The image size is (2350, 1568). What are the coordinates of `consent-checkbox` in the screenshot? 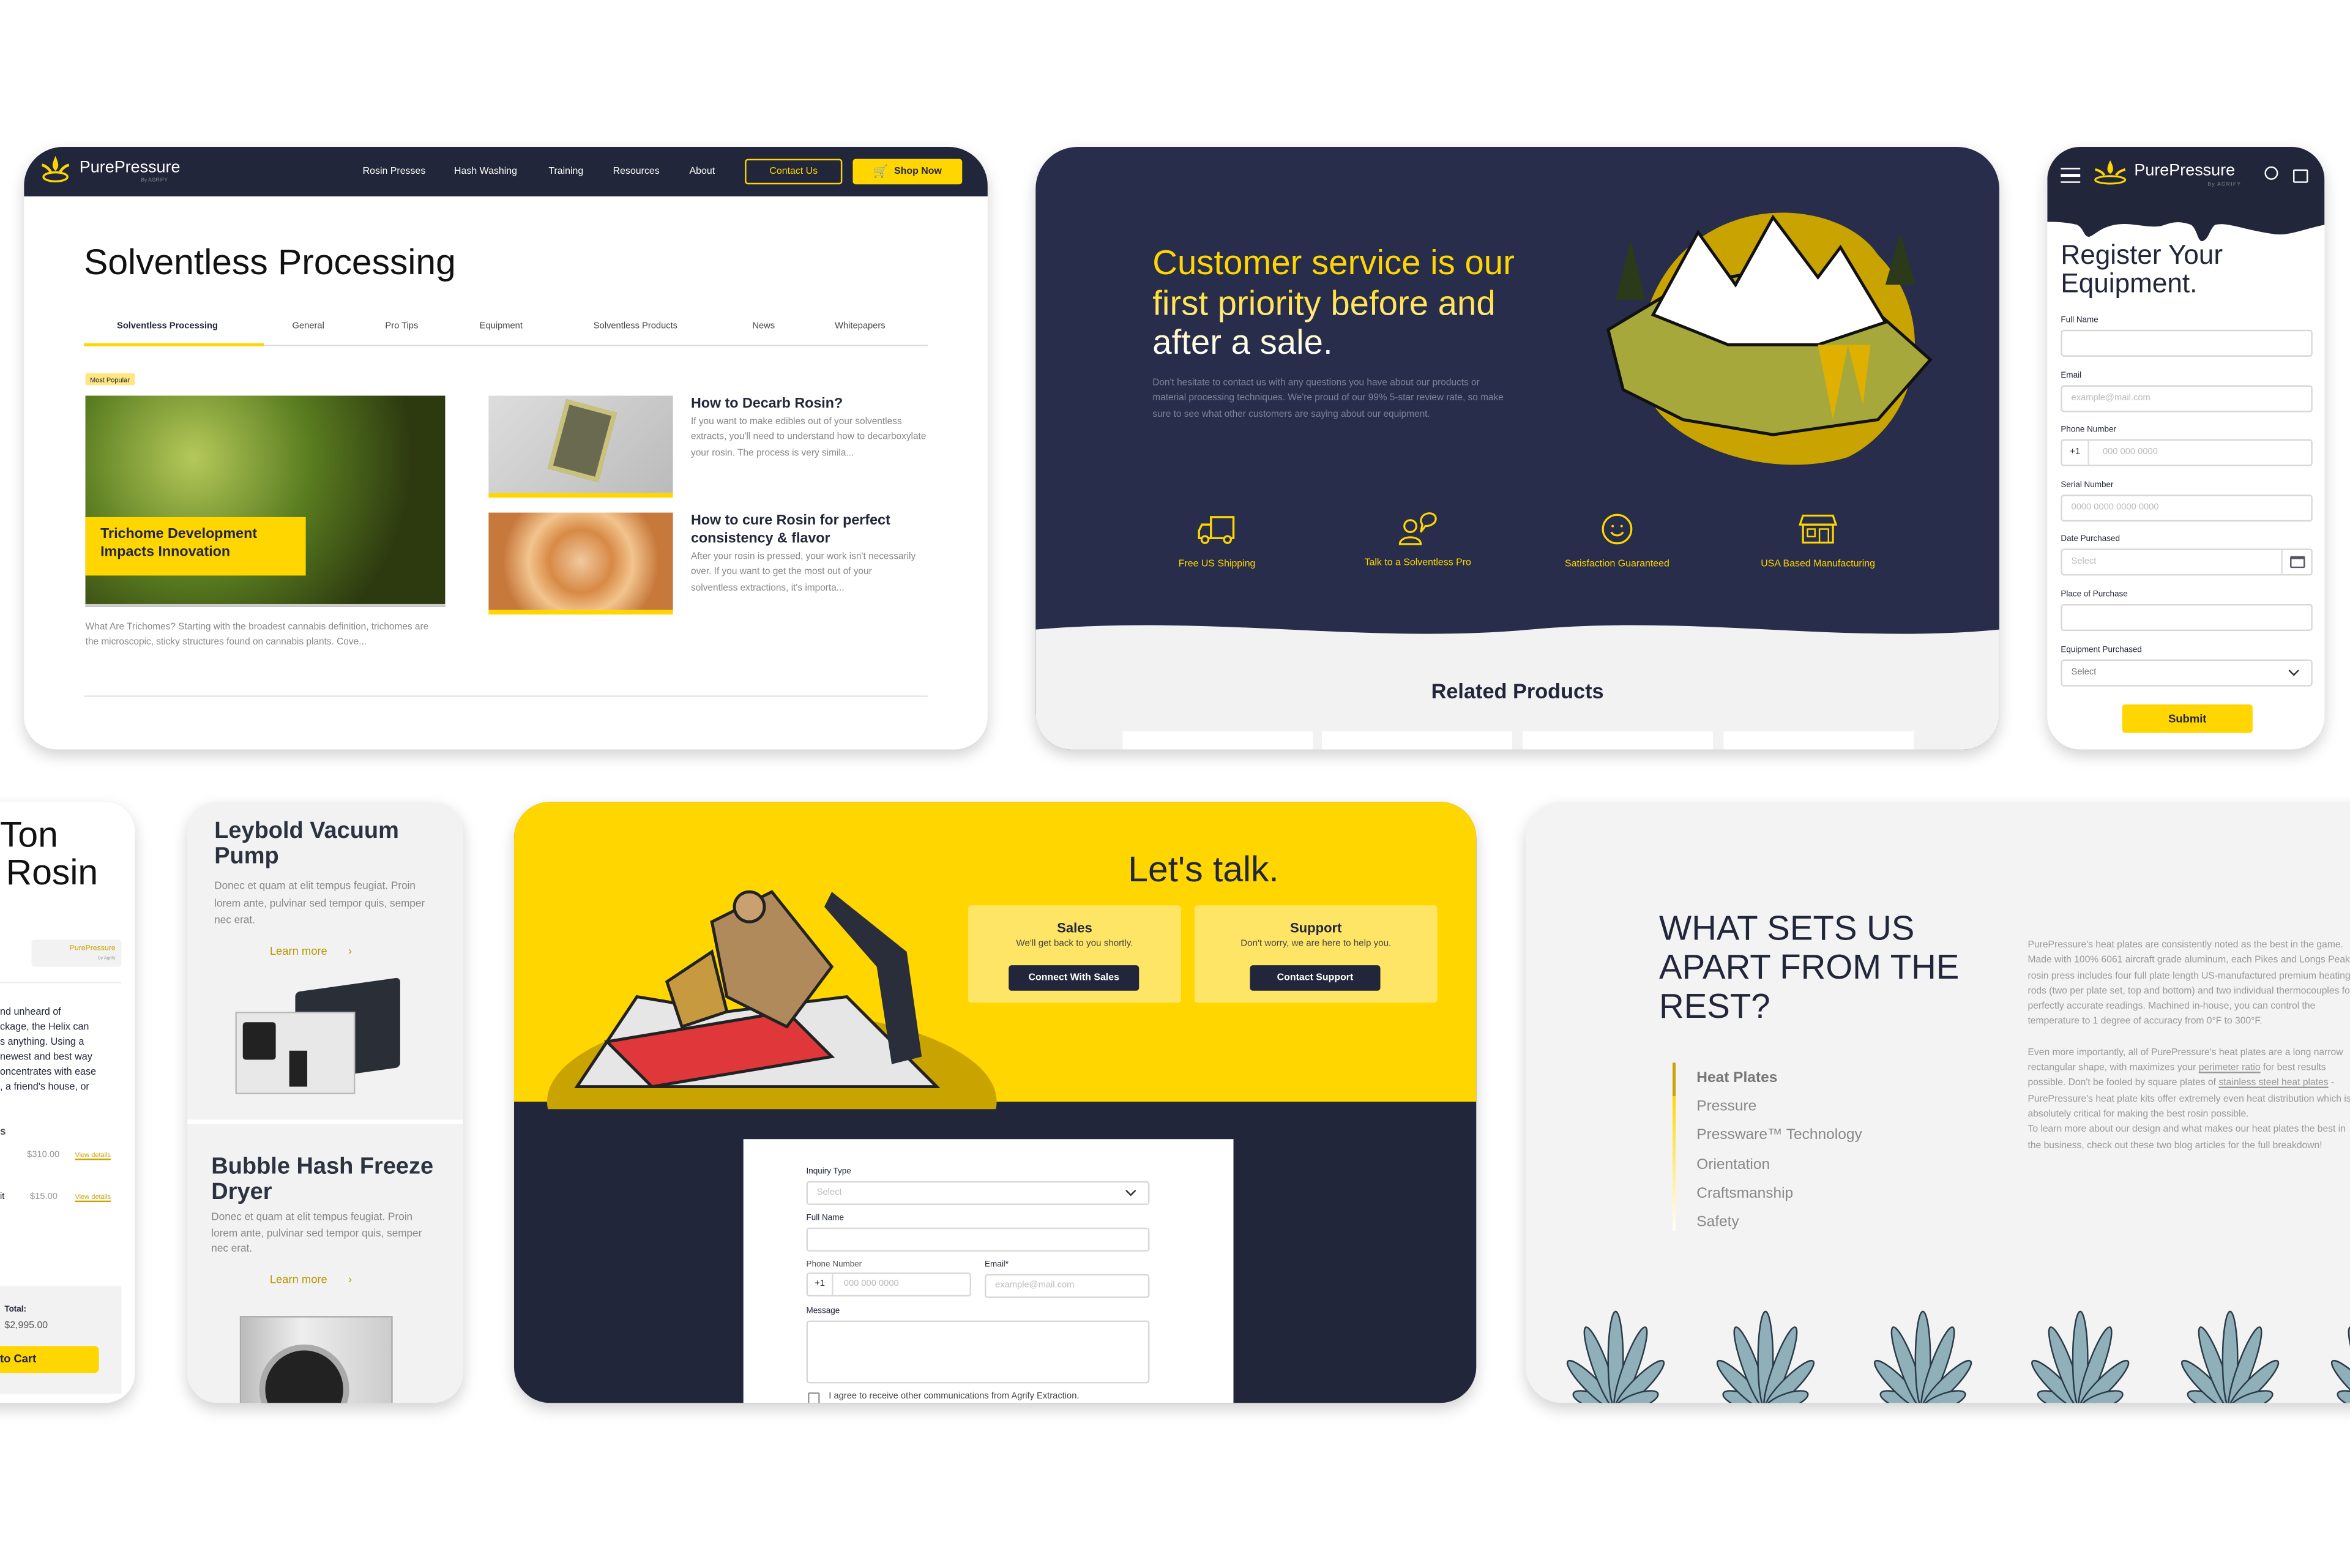 It's located at (814, 1397).